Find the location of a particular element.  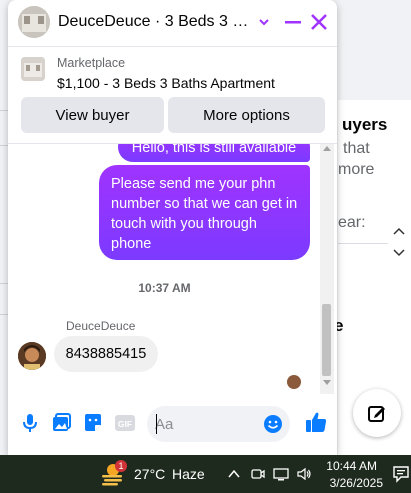

background-text: that is located at coordinates (356, 148).